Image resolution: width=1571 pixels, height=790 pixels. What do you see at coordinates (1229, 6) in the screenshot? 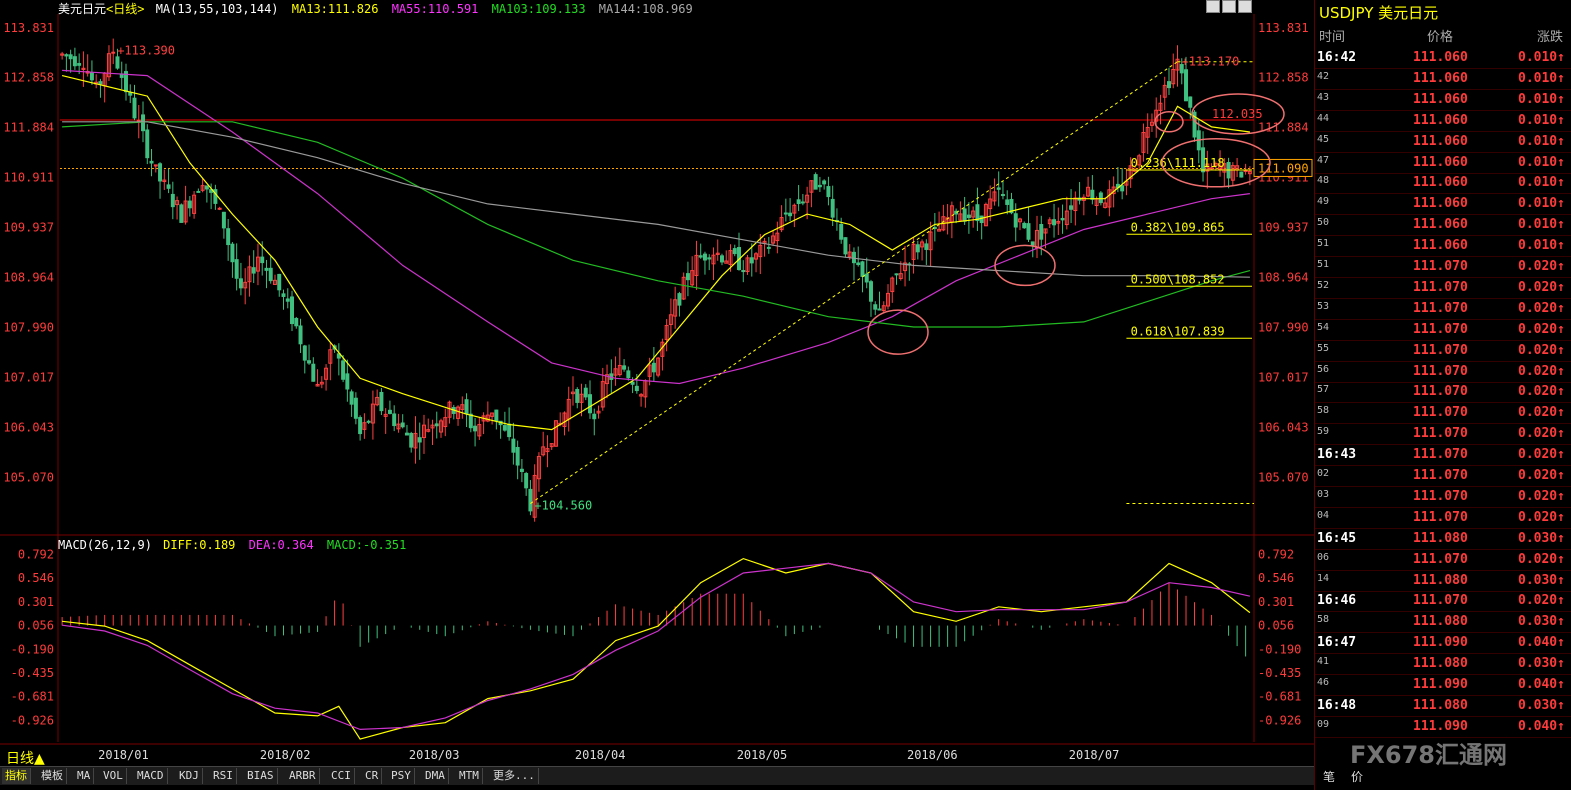
I see `window-max-icon` at bounding box center [1229, 6].